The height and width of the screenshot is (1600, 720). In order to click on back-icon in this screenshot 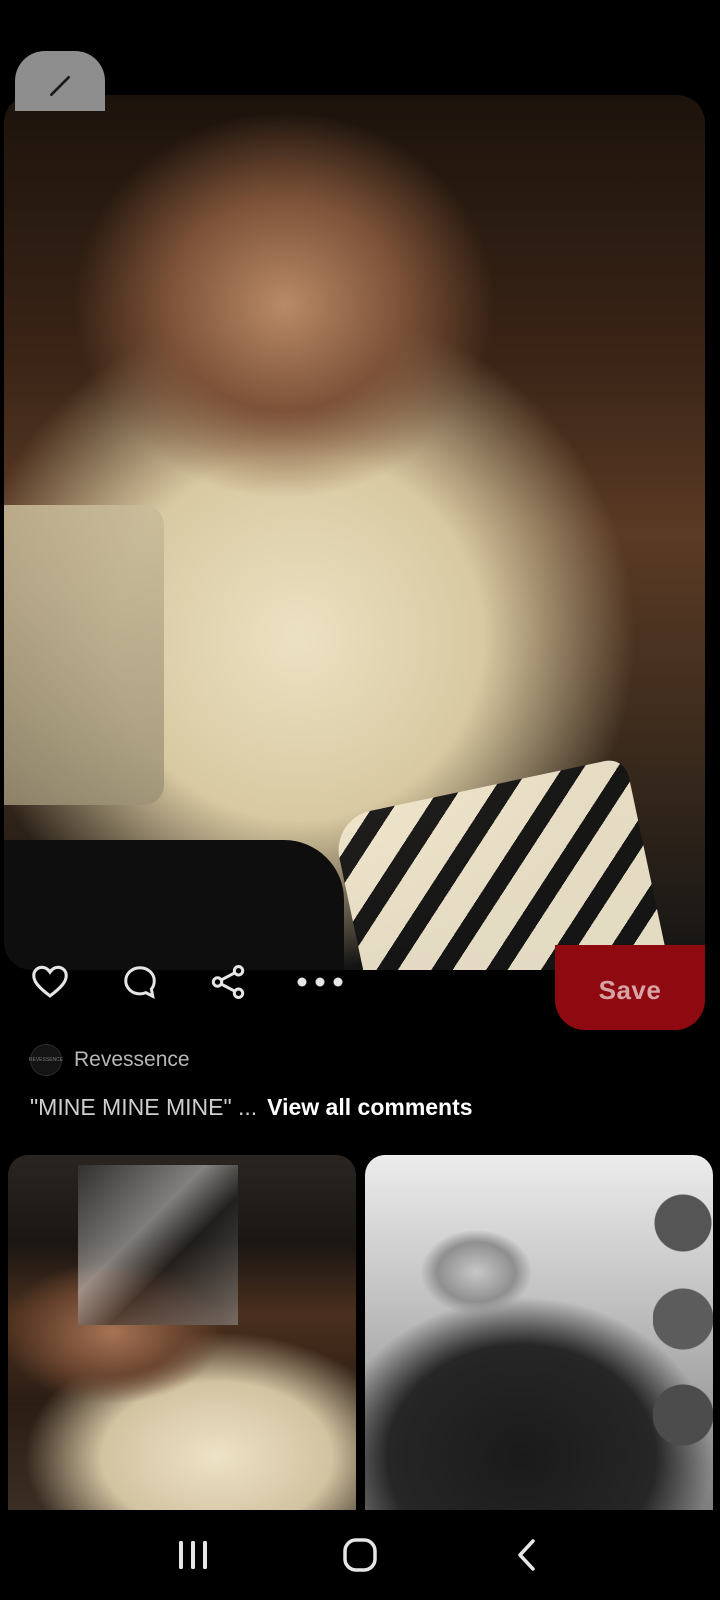, I will do `click(527, 1555)`.